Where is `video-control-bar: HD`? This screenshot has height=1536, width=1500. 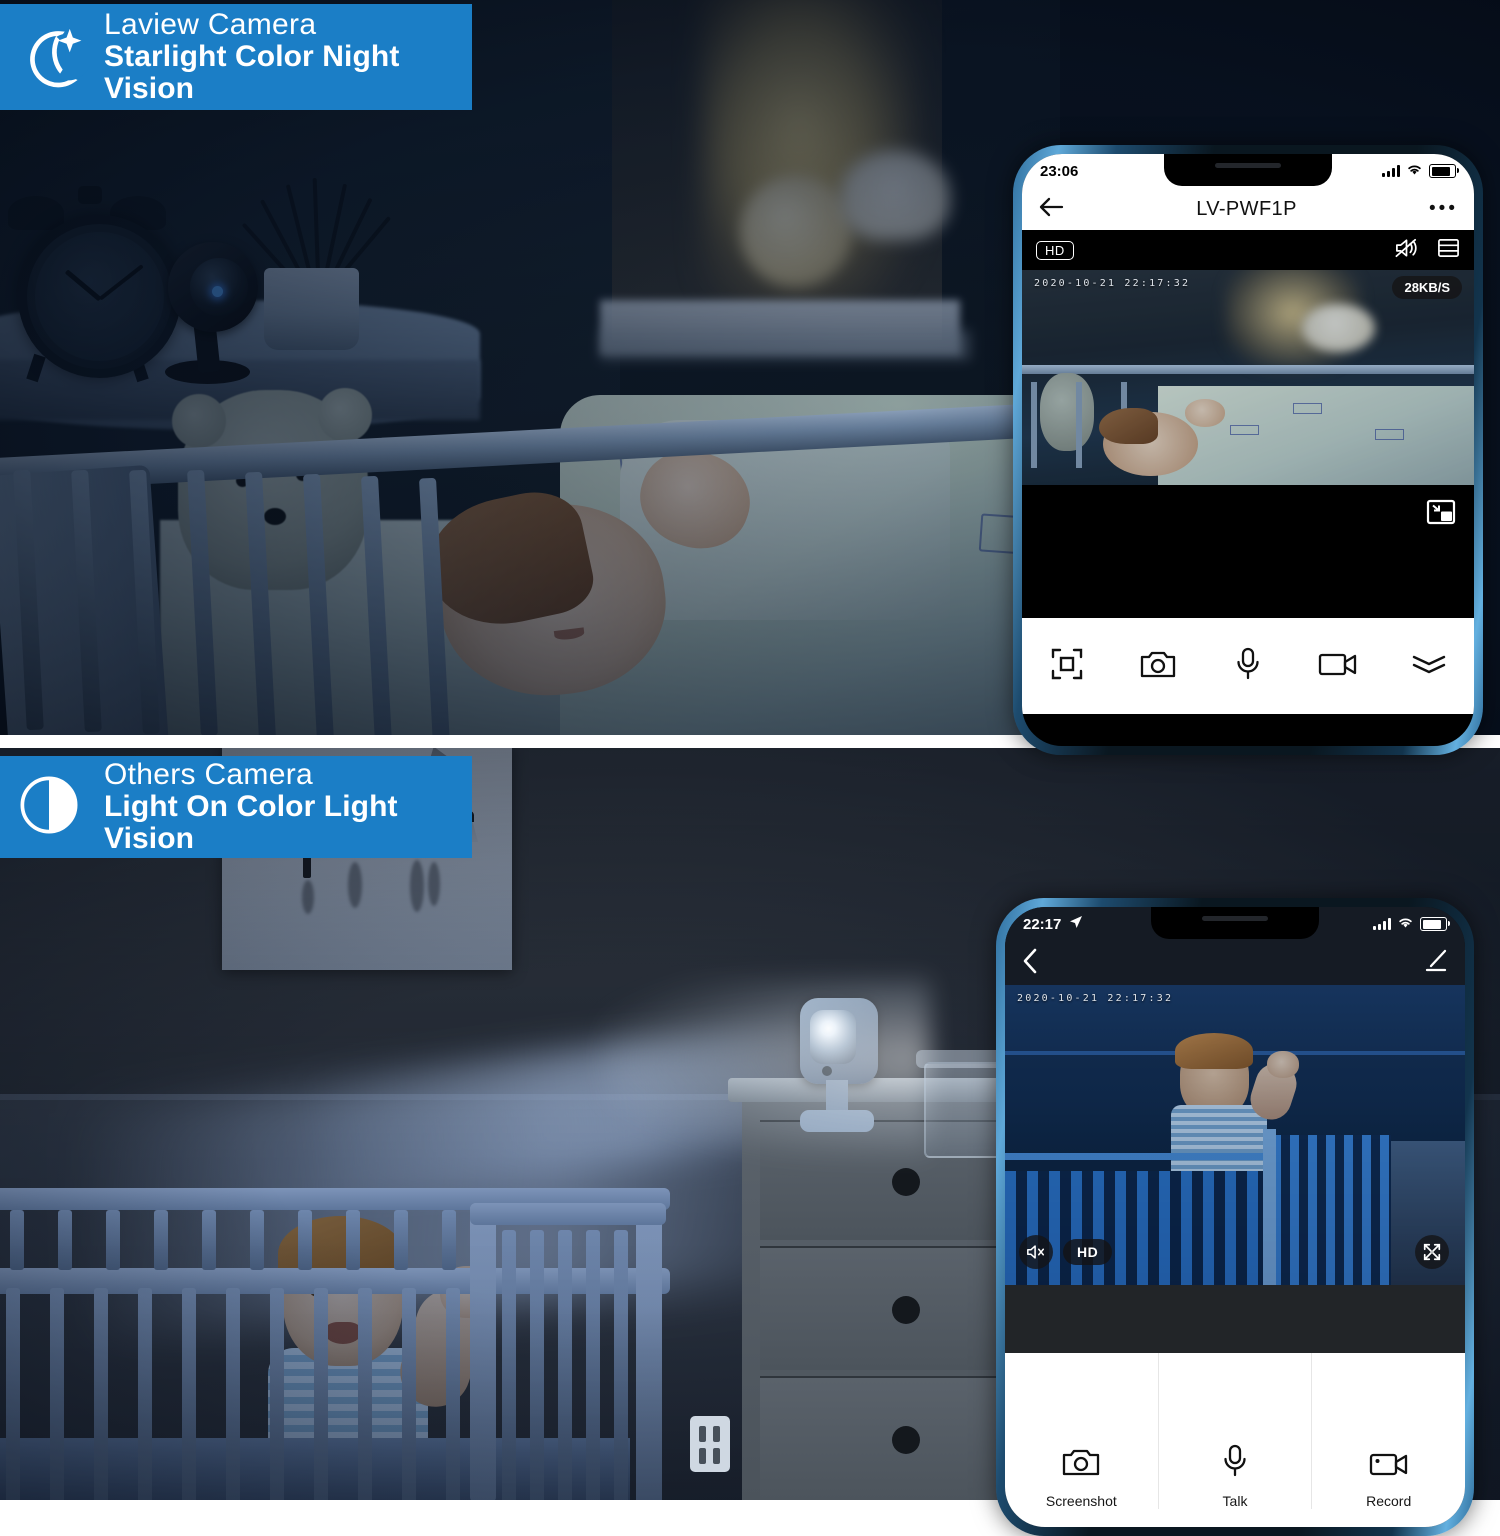 video-control-bar: HD is located at coordinates (1248, 250).